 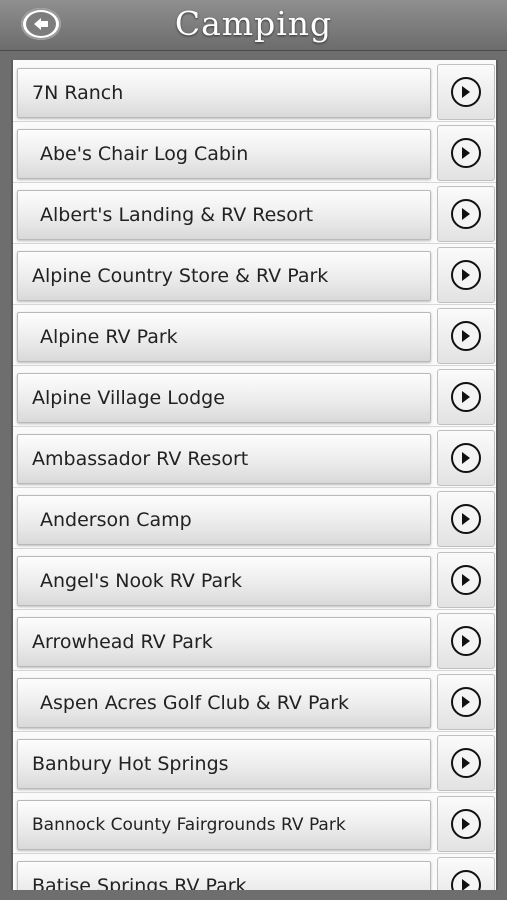 What do you see at coordinates (180, 276) in the screenshot?
I see `list-item-label: Alpine Country Store & RV Park` at bounding box center [180, 276].